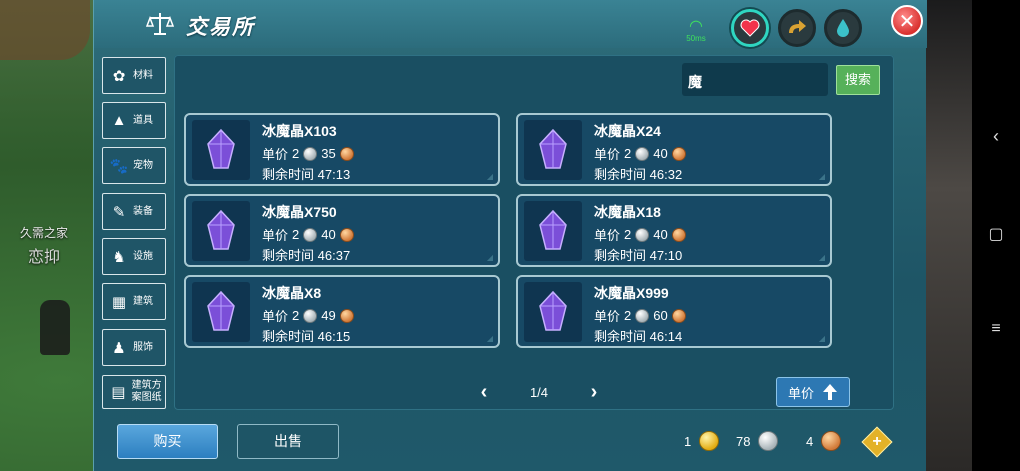 The image size is (1020, 471). What do you see at coordinates (160, 24) in the screenshot?
I see `scales-icon` at bounding box center [160, 24].